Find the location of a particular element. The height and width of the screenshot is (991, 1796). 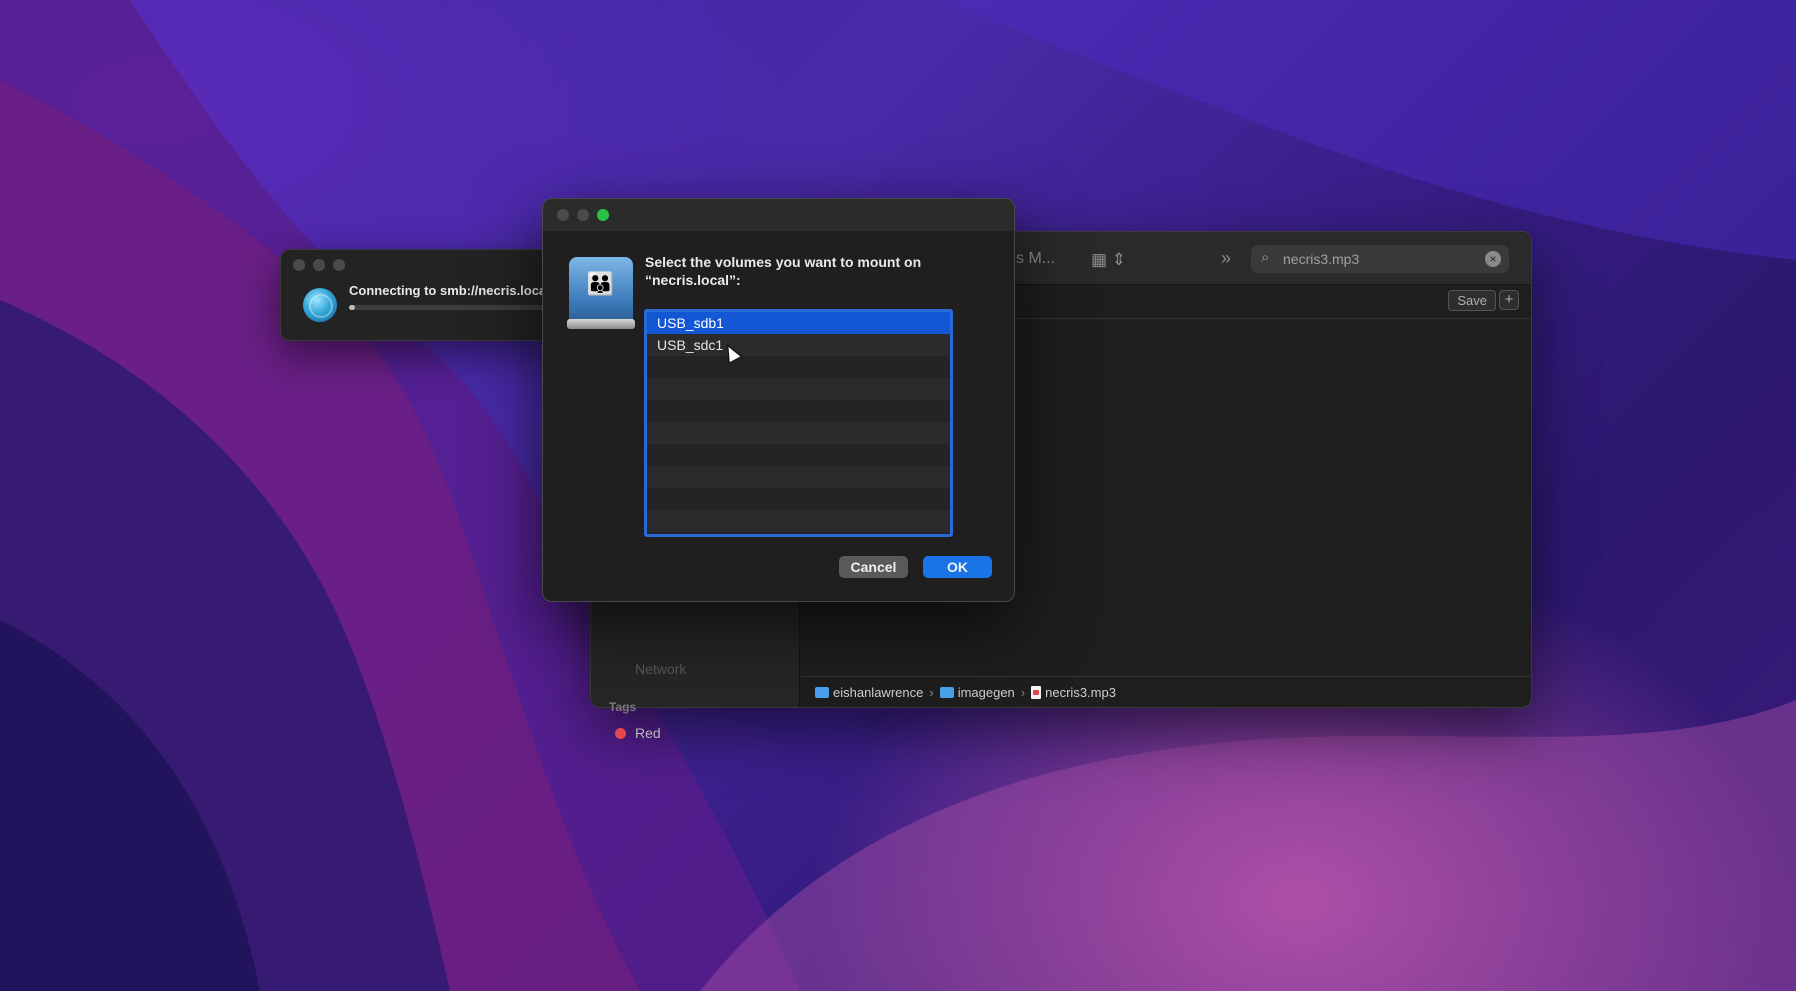

search-input: necris3.mp3 is located at coordinates (1321, 259).